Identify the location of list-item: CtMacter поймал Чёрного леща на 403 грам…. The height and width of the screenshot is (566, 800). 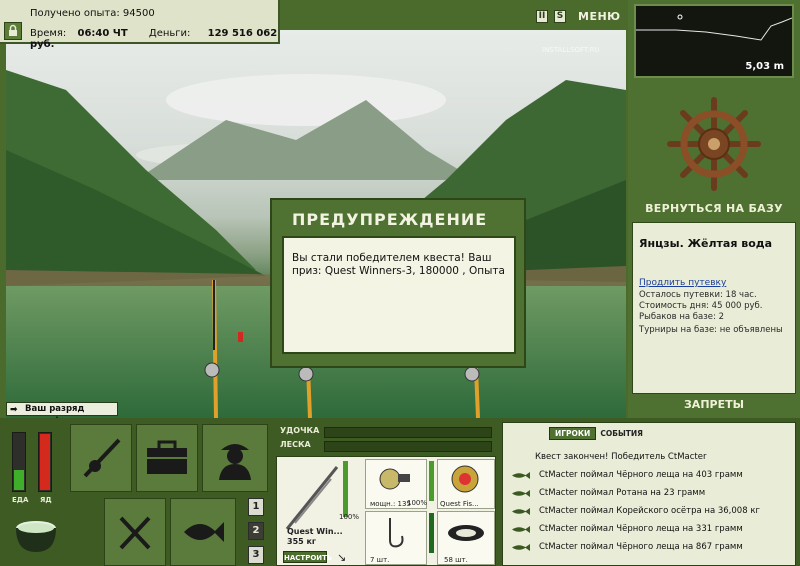
(651, 476).